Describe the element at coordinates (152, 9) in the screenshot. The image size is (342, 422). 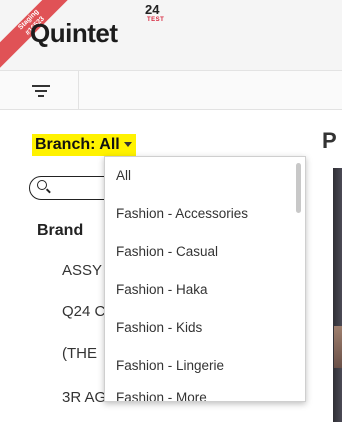
I see `logo-24: 24` at that location.